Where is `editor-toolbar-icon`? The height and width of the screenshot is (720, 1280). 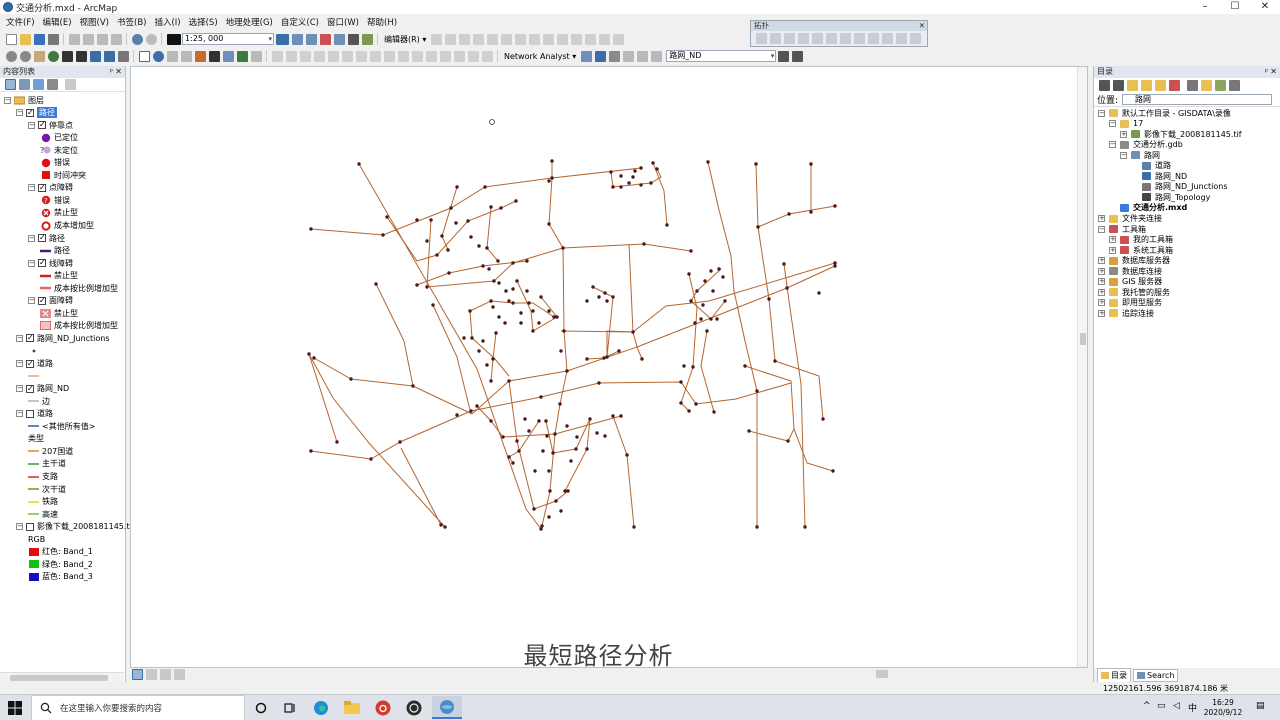 editor-toolbar-icon is located at coordinates (282, 39).